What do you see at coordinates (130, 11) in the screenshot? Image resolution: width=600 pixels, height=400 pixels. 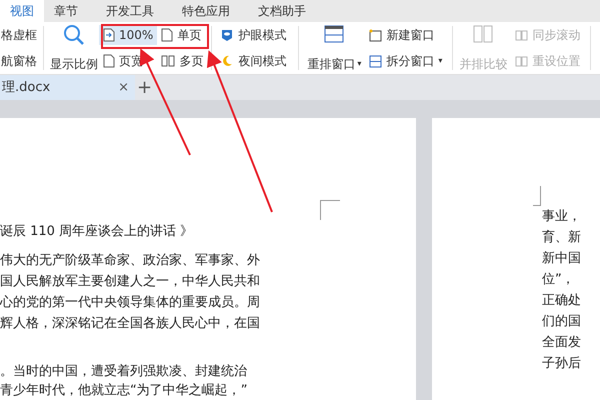 I see `ribbon-tab: 开发工具` at bounding box center [130, 11].